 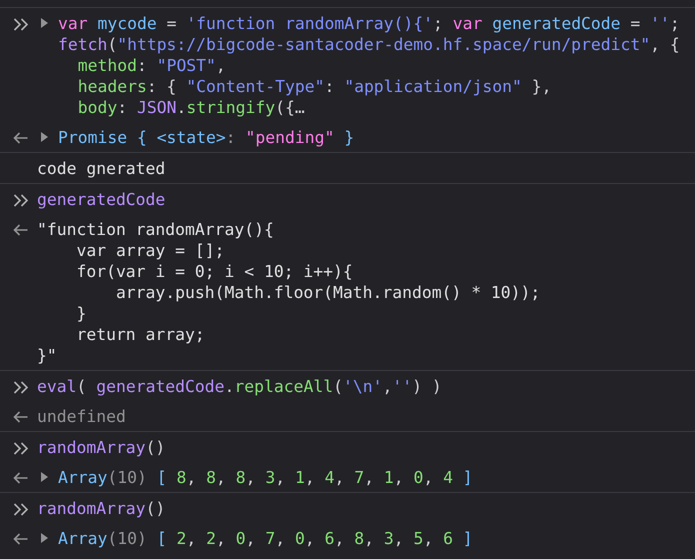 What do you see at coordinates (265, 538) in the screenshot?
I see `result-line: Array(10) [ 2, 2, 0, 7, 0, 6, 8, 3, 5, 6 ]` at bounding box center [265, 538].